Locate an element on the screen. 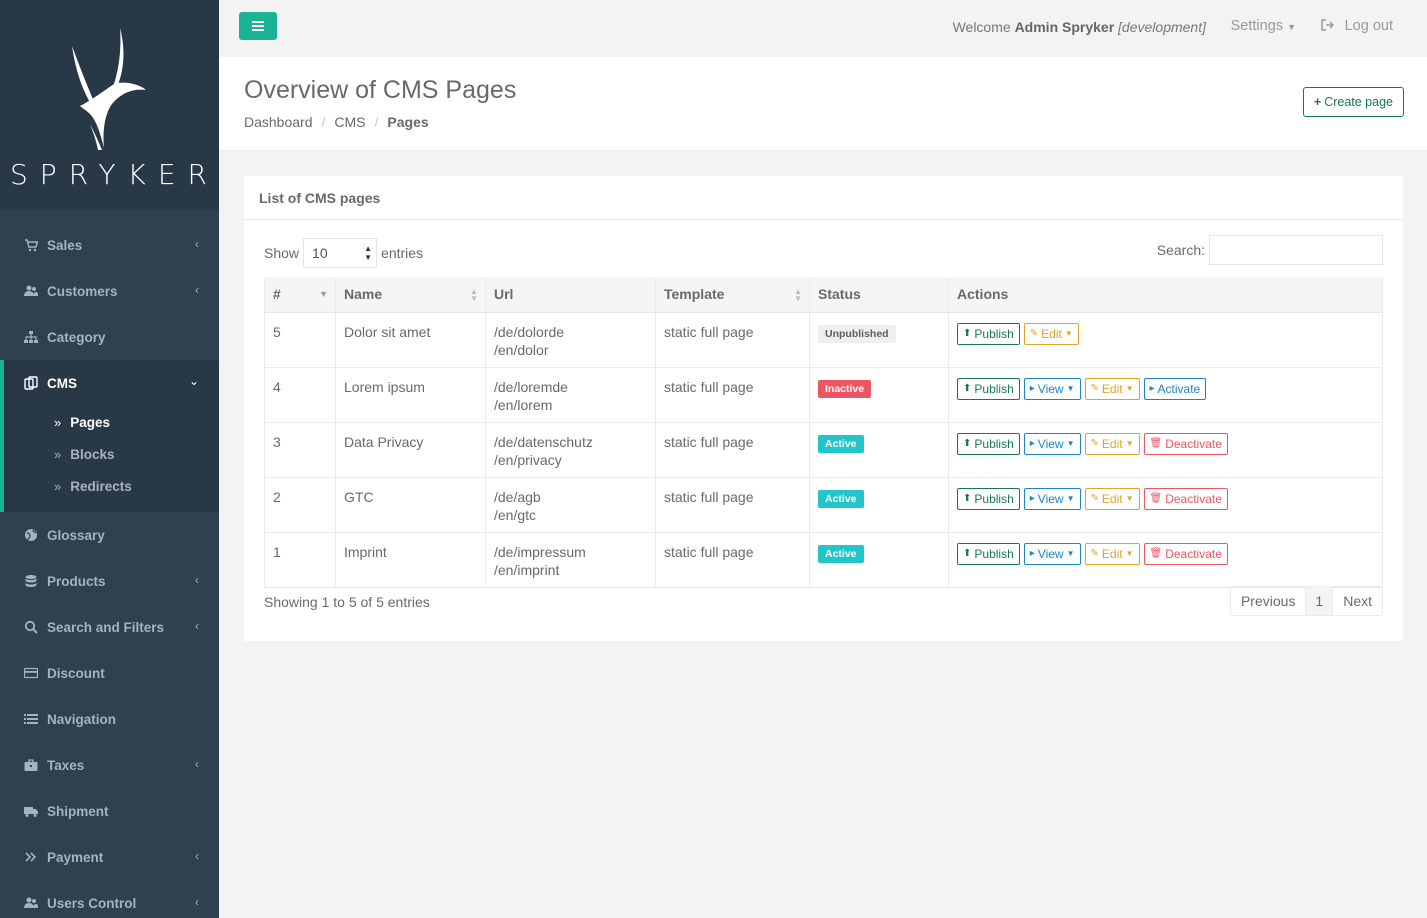 The width and height of the screenshot is (1427, 918). sidebar-item-label: Glossary is located at coordinates (76, 535).